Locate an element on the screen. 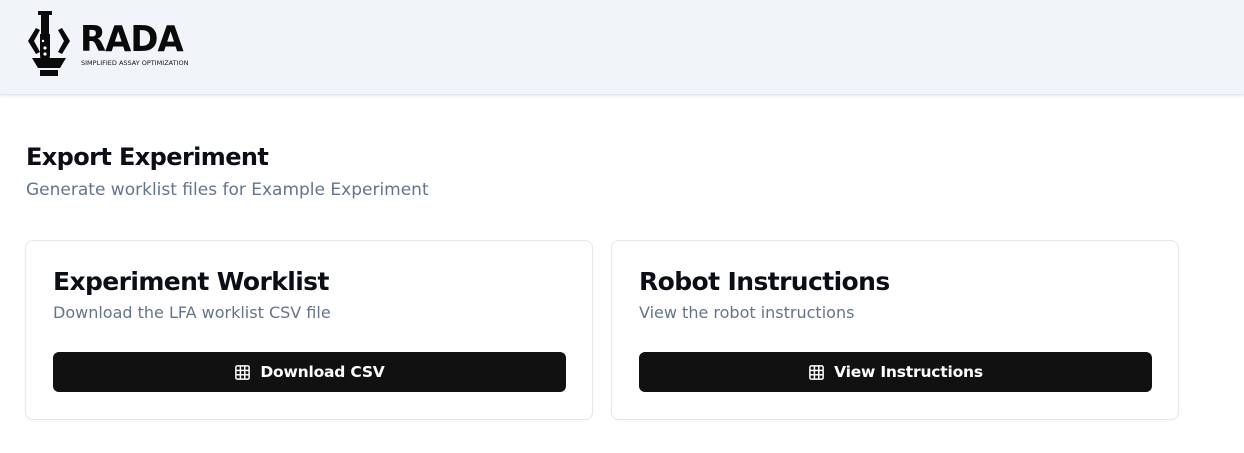 The width and height of the screenshot is (1244, 453). card-description: Download the LFA worklist CSV file is located at coordinates (192, 312).